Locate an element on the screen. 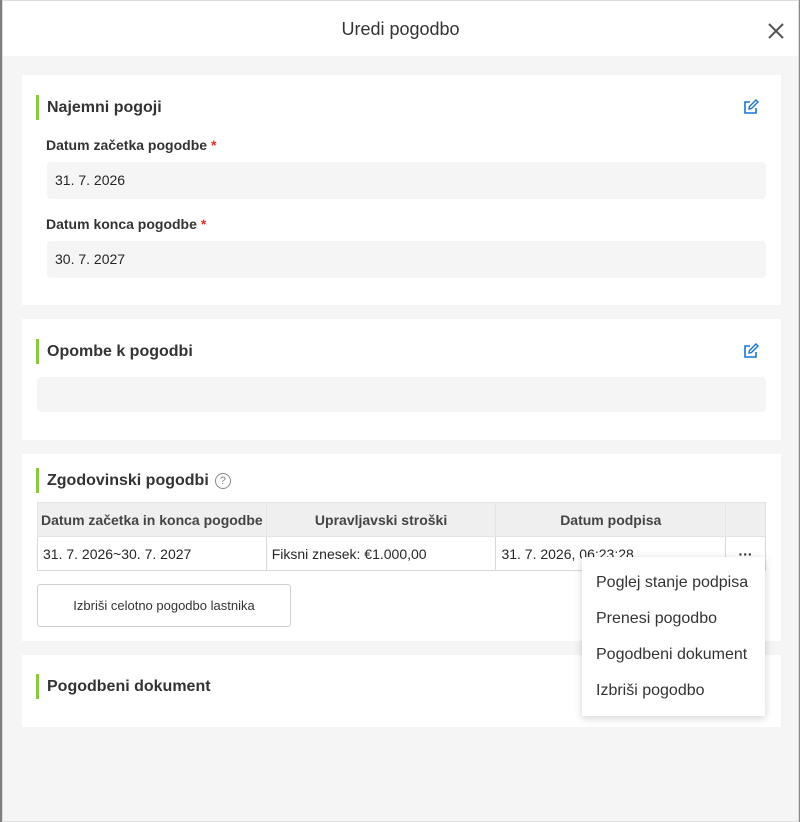 This screenshot has width=800, height=822. menu-item-view-signature: Poglej stanje podpisa is located at coordinates (673, 583).